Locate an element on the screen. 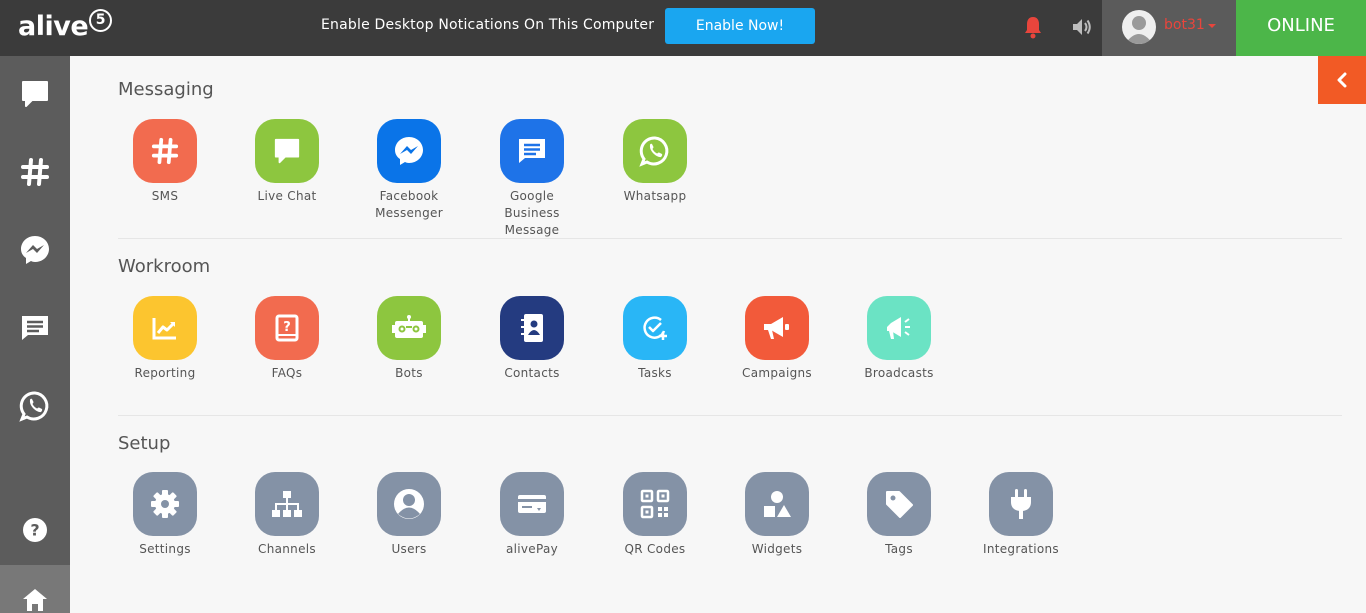  section-title-setup: Setup is located at coordinates (144, 443).